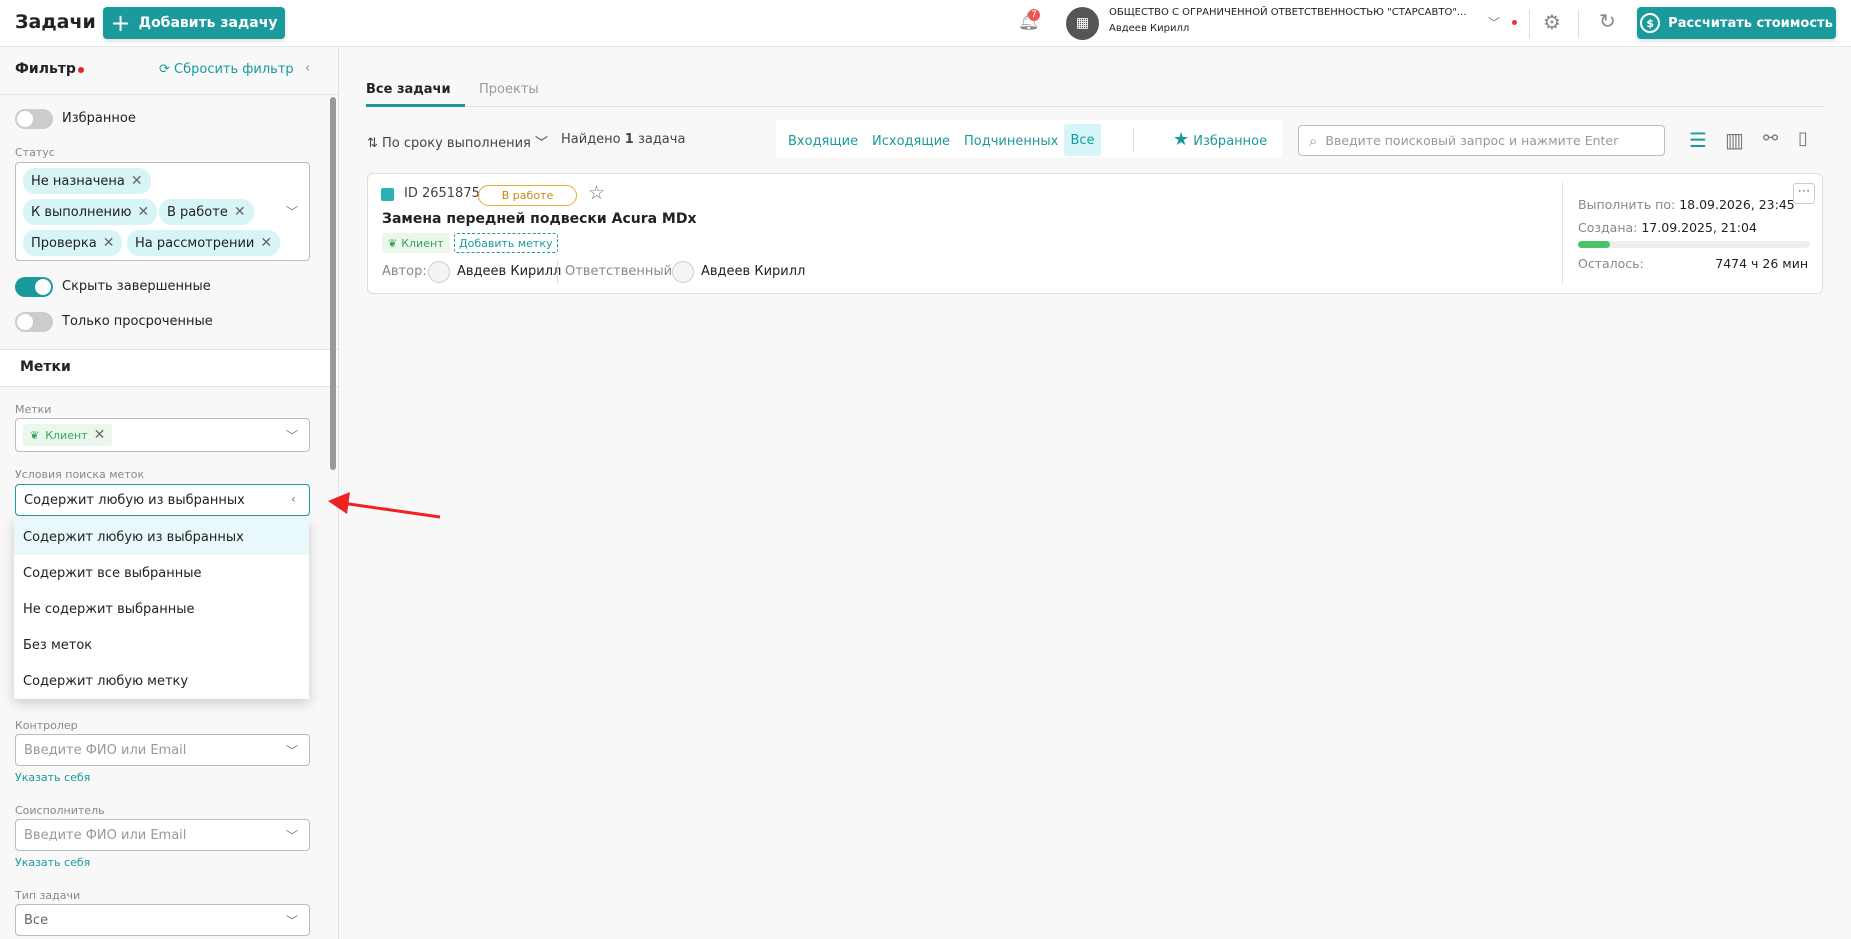 This screenshot has width=1851, height=939. What do you see at coordinates (87, 181) in the screenshot?
I see `status-chip: Не назначена ✕` at bounding box center [87, 181].